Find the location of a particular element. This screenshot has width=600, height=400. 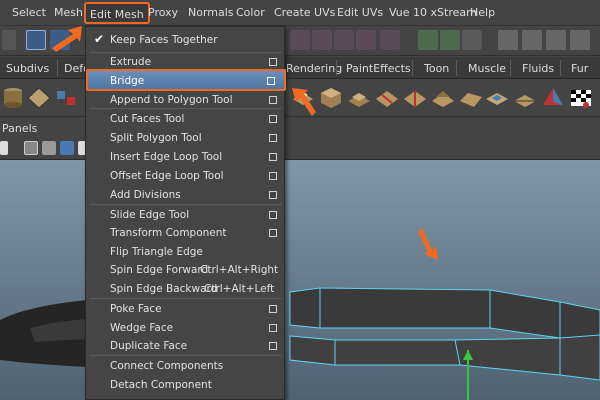

tab-muscle: Muscle is located at coordinates (487, 68).